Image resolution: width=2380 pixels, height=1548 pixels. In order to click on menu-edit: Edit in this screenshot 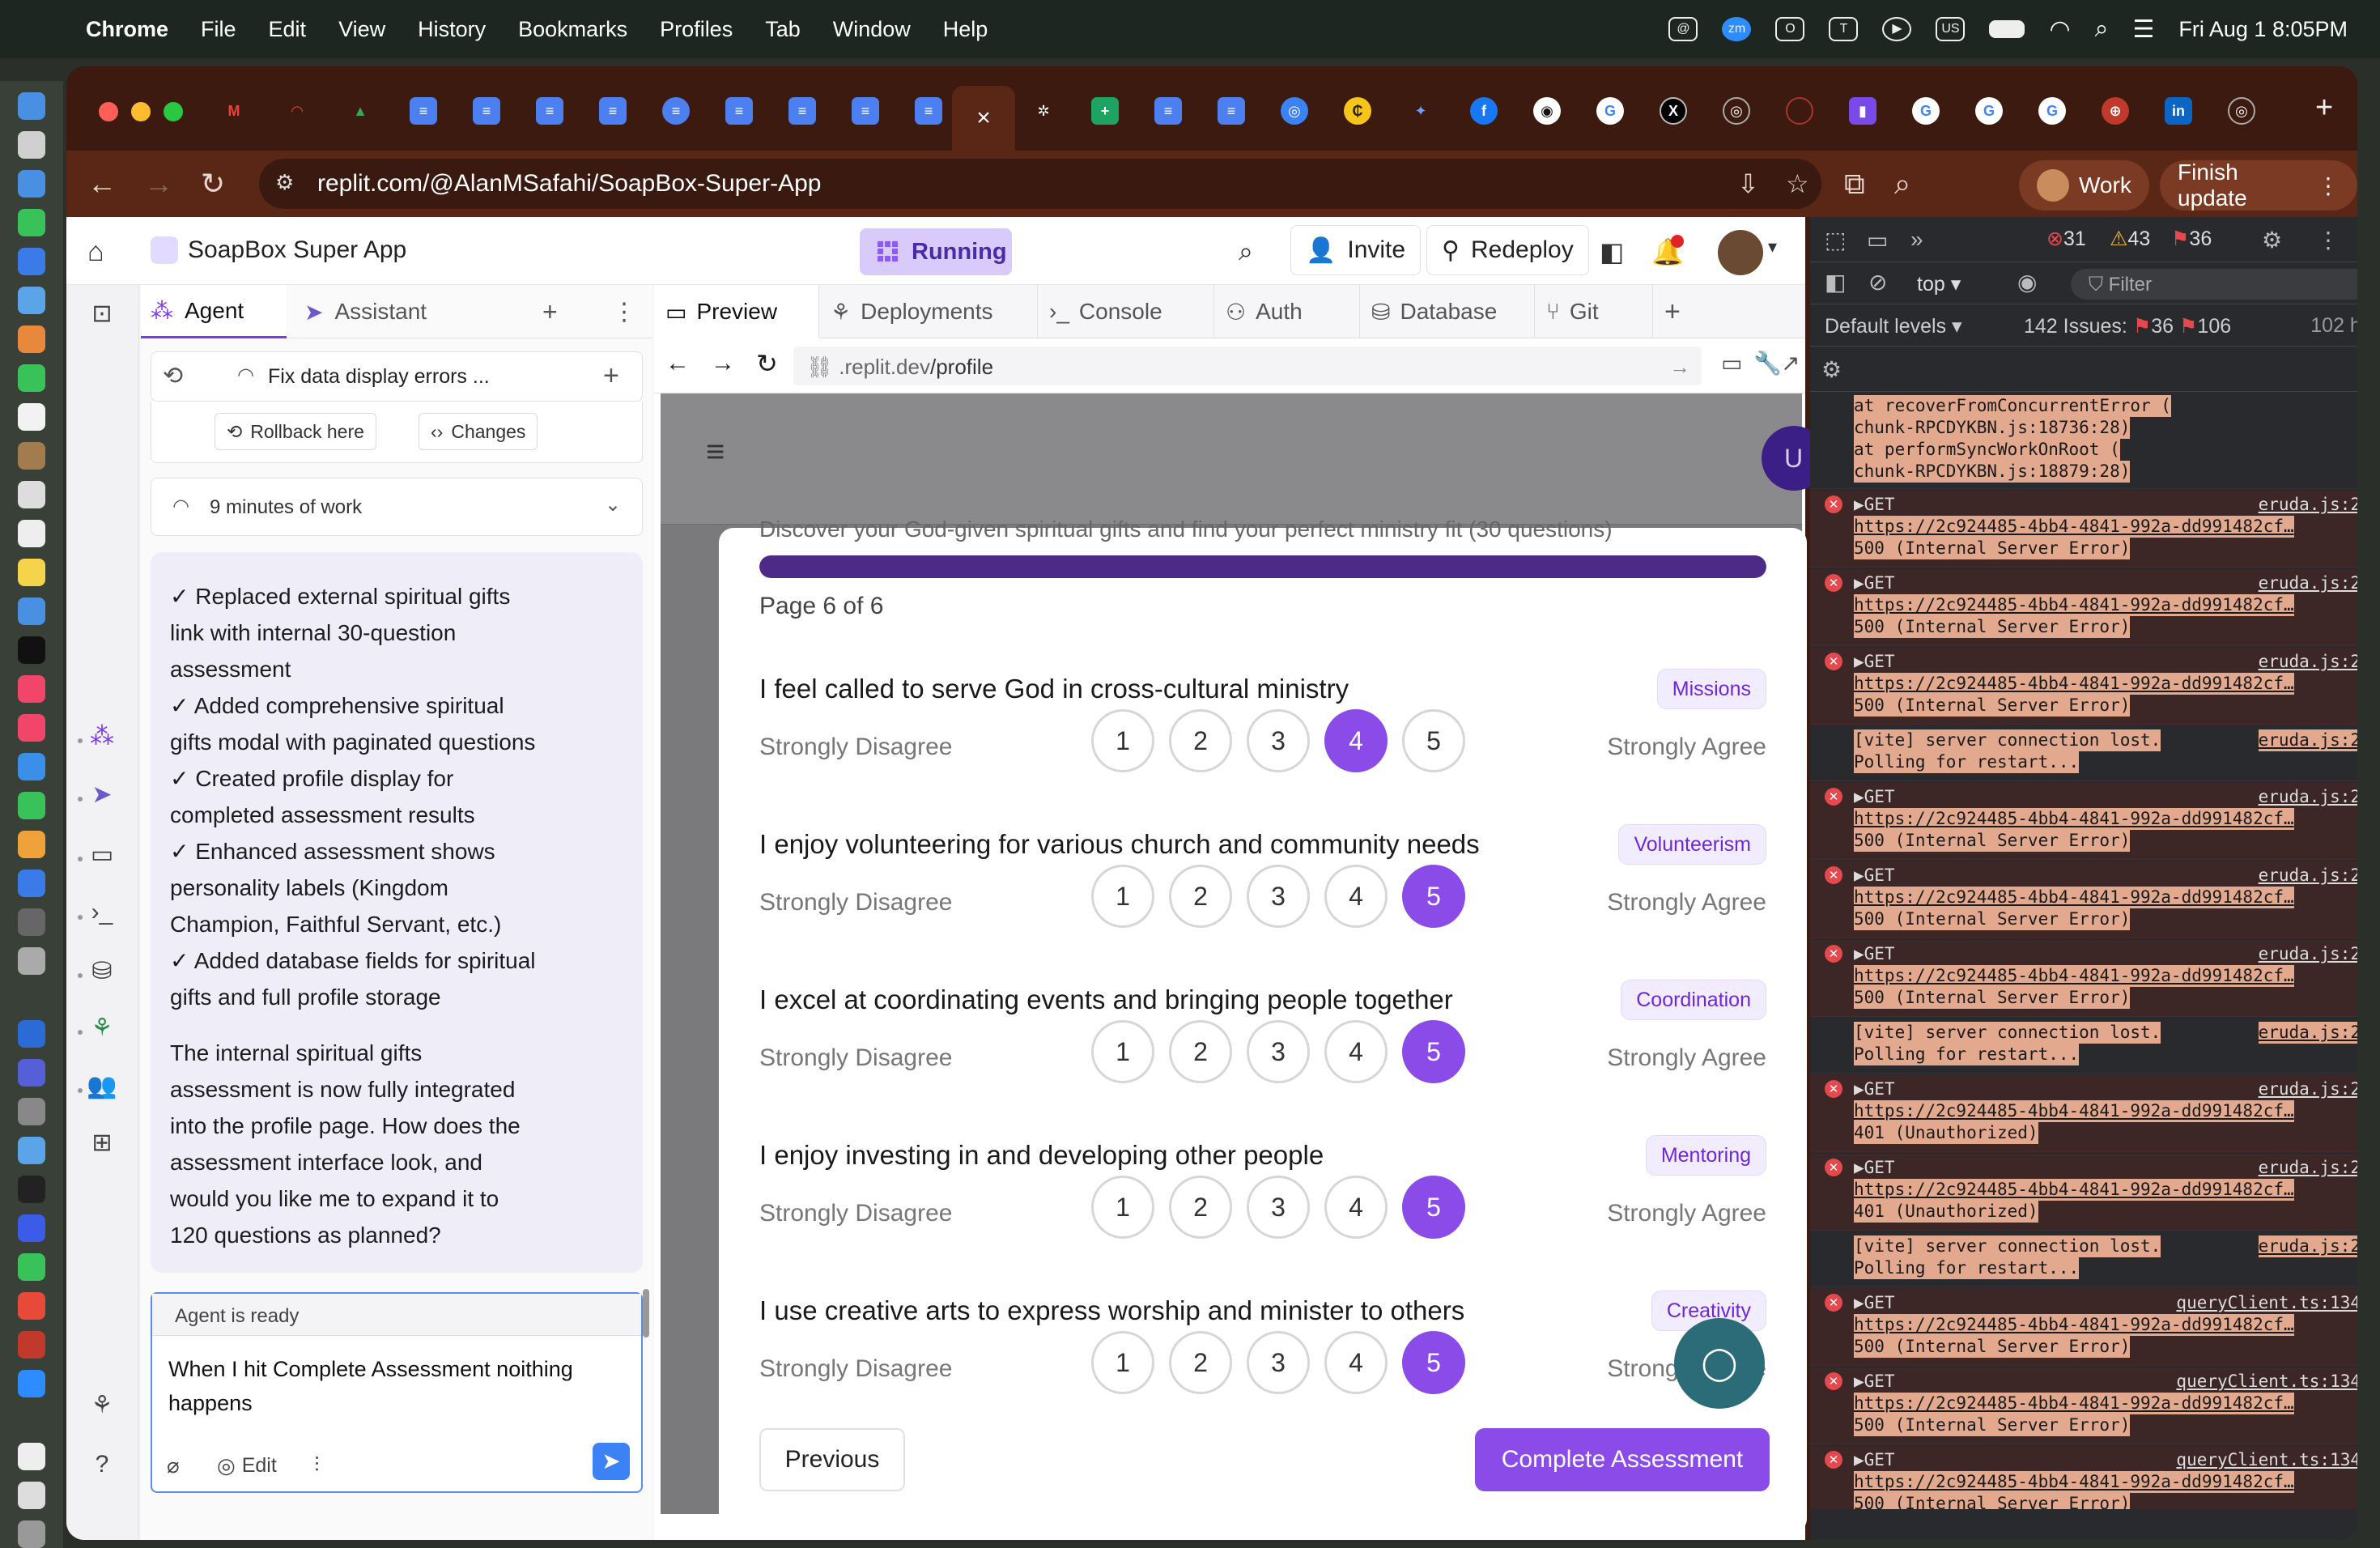, I will do `click(288, 29)`.